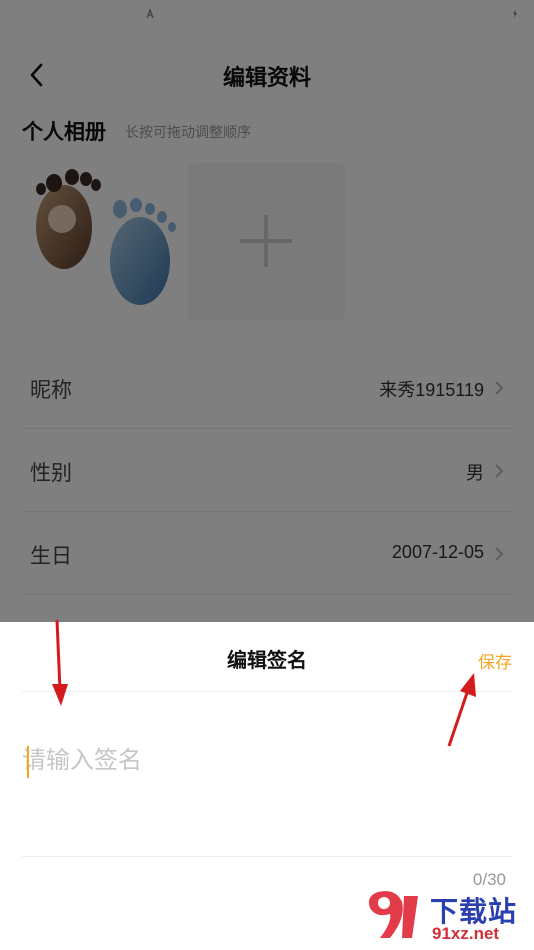 Image resolution: width=534 pixels, height=950 pixels. I want to click on text-caret, so click(28, 762).